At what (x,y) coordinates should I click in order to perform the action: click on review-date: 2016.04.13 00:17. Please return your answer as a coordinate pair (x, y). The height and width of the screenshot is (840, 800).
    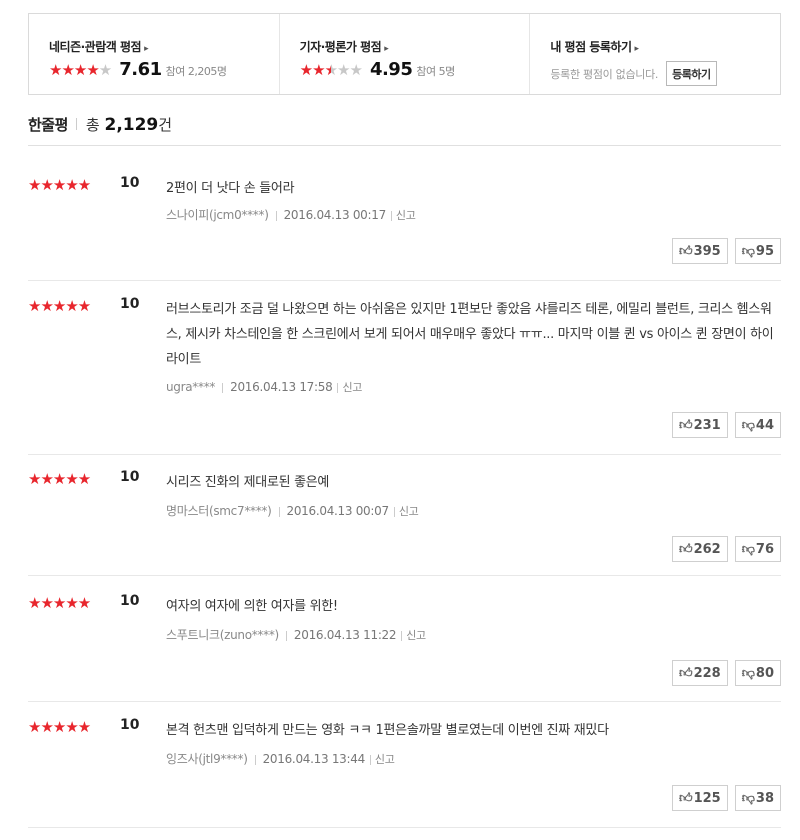
    Looking at the image, I should click on (335, 215).